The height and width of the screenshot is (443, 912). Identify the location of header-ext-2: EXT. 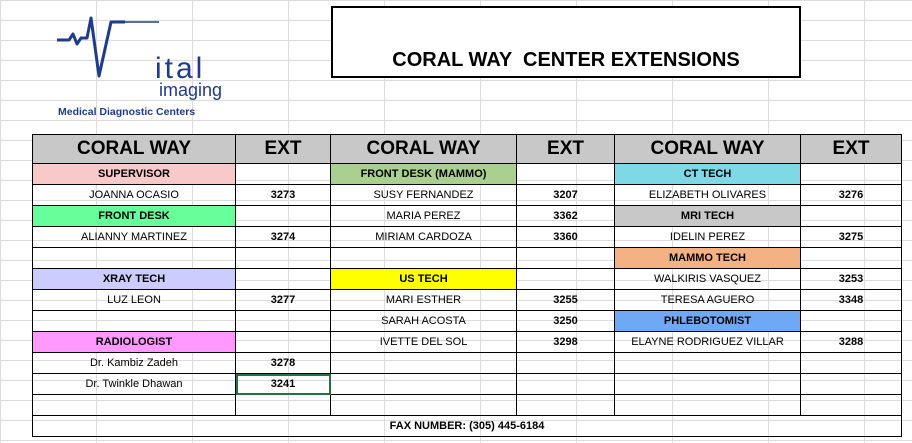
(565, 149).